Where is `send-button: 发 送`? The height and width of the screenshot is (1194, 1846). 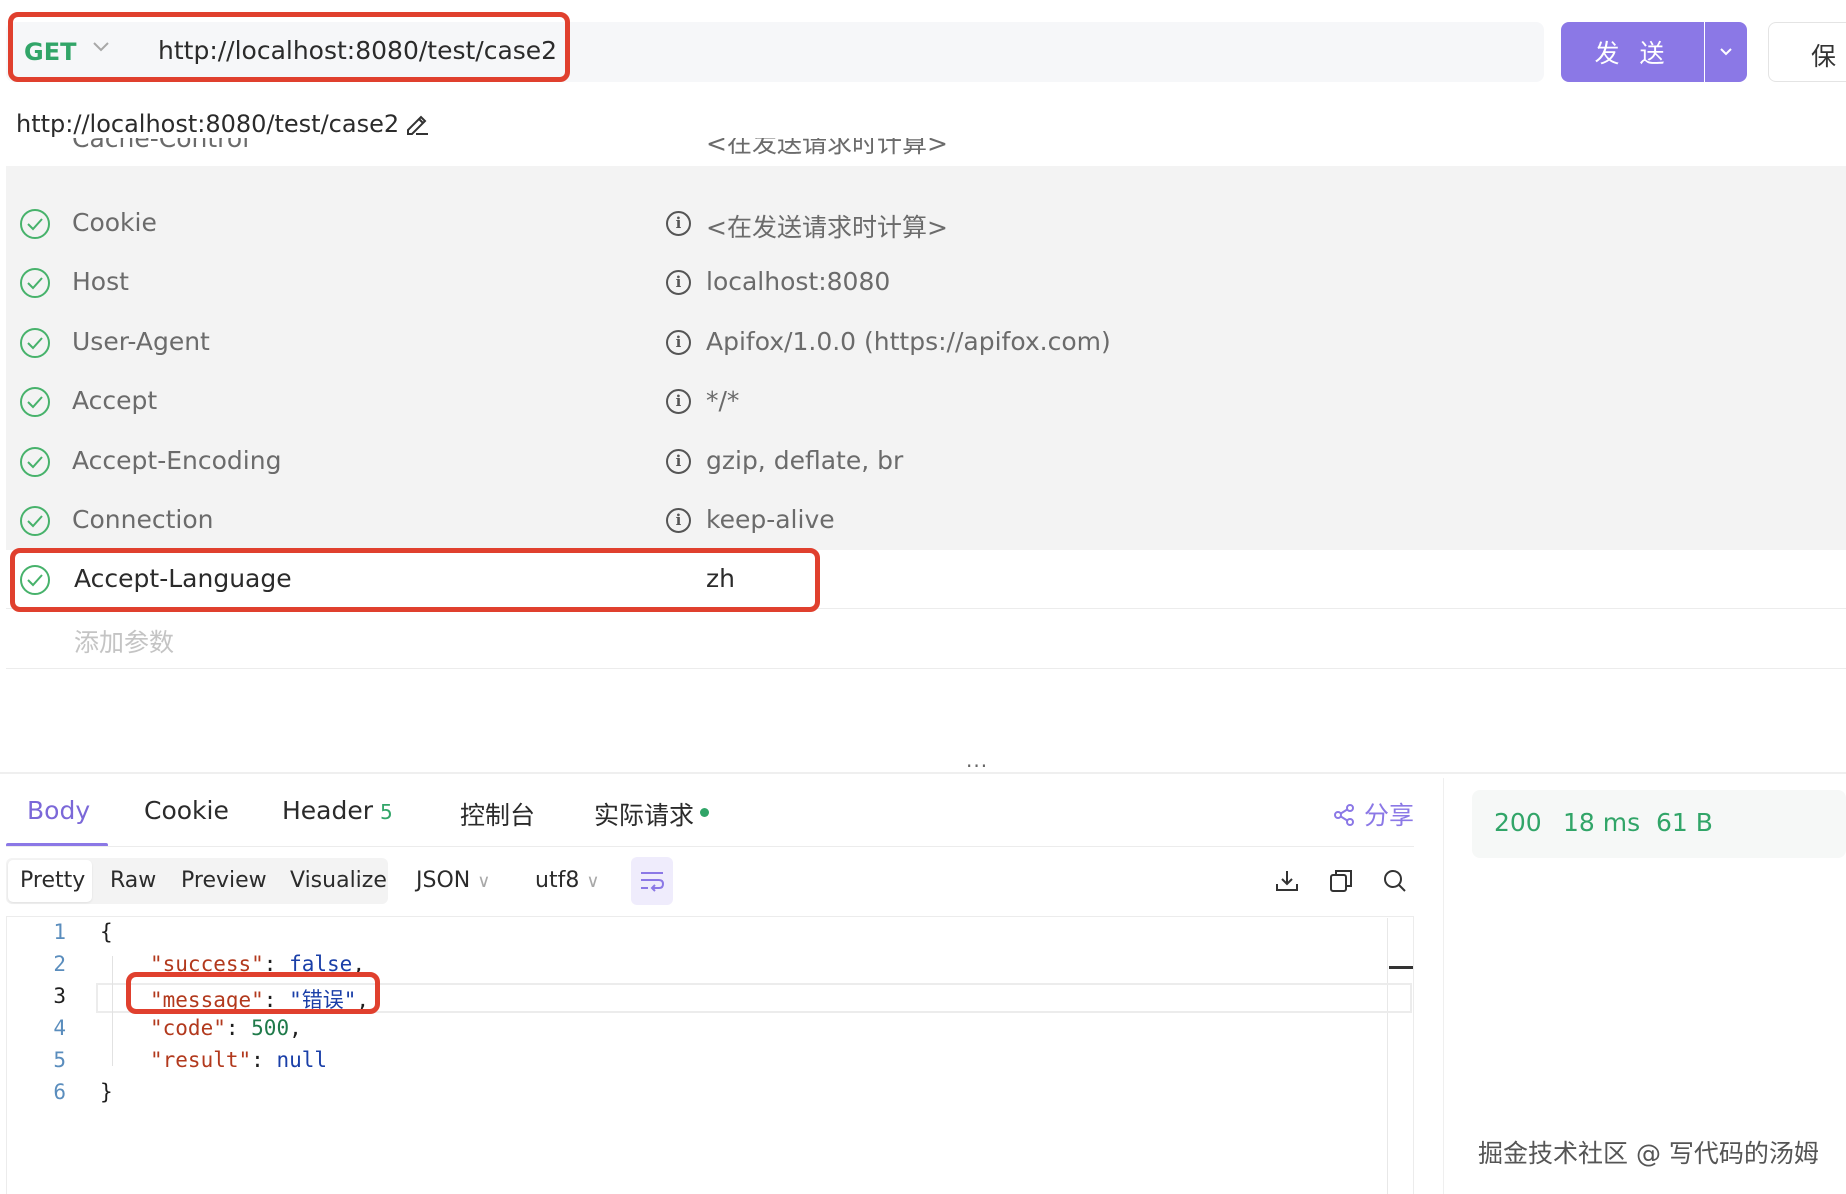
send-button: 发 送 is located at coordinates (1632, 52).